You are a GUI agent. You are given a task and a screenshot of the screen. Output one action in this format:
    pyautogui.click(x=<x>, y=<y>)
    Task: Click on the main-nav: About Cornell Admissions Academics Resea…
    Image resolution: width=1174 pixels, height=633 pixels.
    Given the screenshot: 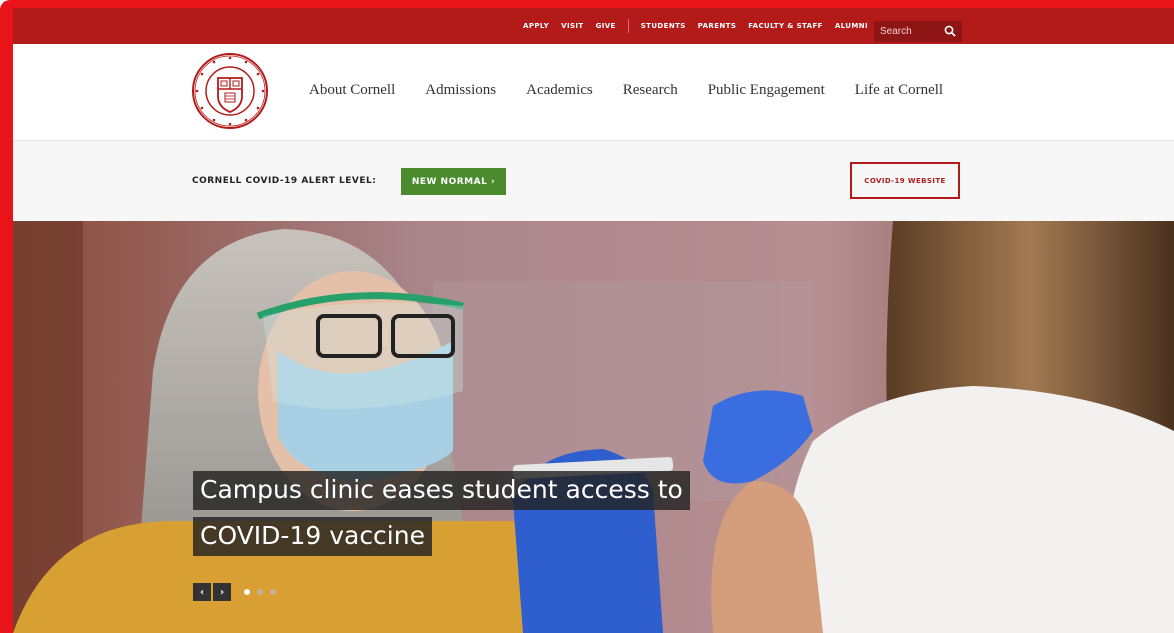 What is the action you would take?
    pyautogui.click(x=641, y=90)
    